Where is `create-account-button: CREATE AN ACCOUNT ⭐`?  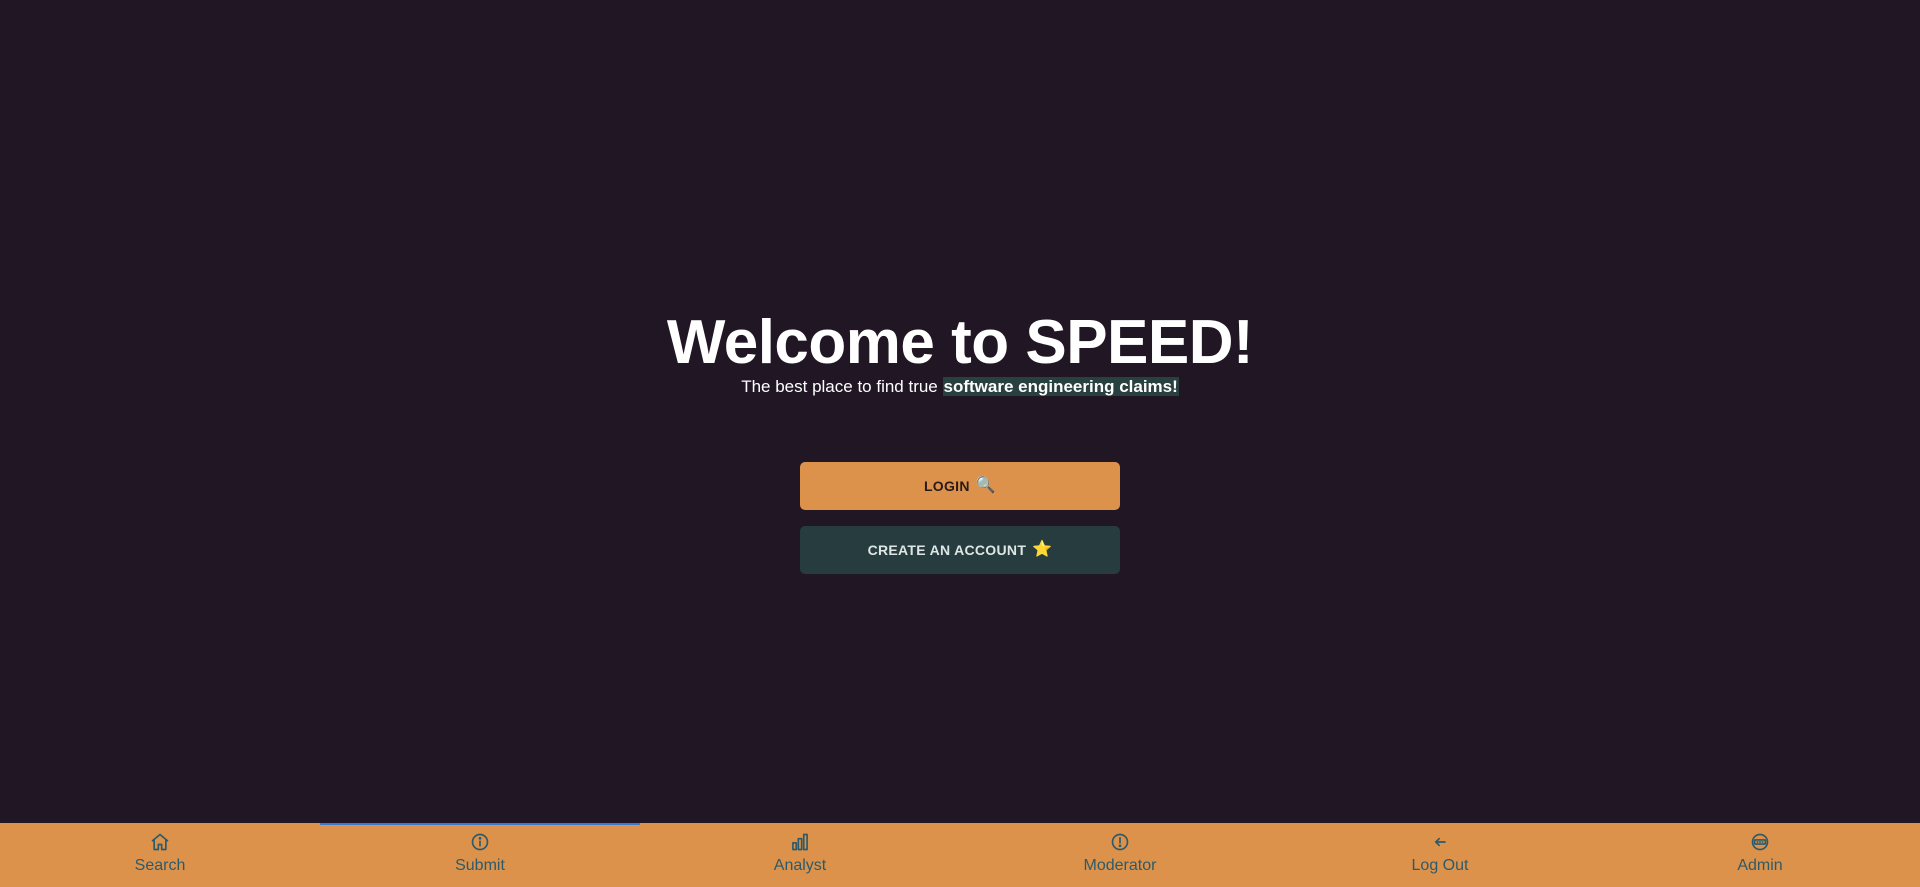 create-account-button: CREATE AN ACCOUNT ⭐ is located at coordinates (960, 550).